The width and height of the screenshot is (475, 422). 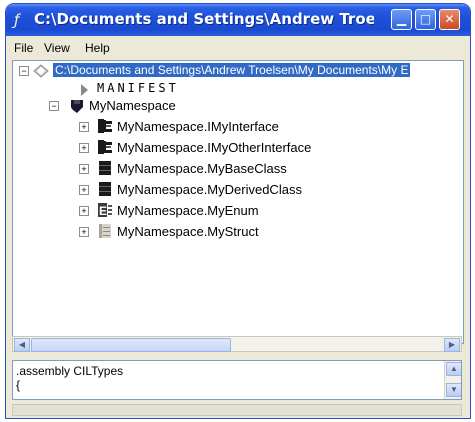 I want to click on minimize-button: ▁, so click(x=401, y=19).